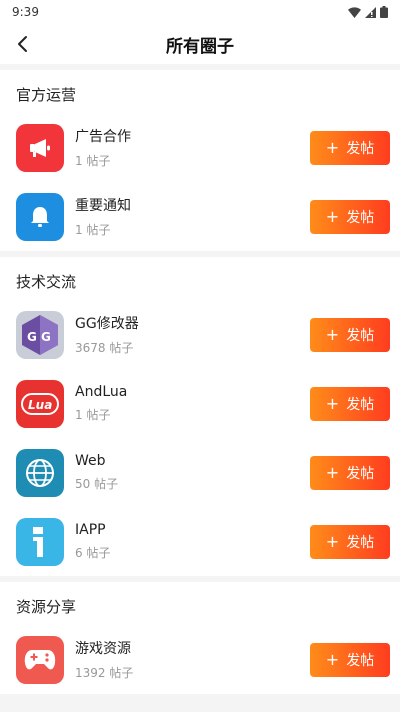 This screenshot has width=400, height=712. What do you see at coordinates (104, 348) in the screenshot?
I see `post-count: 3678 帖子` at bounding box center [104, 348].